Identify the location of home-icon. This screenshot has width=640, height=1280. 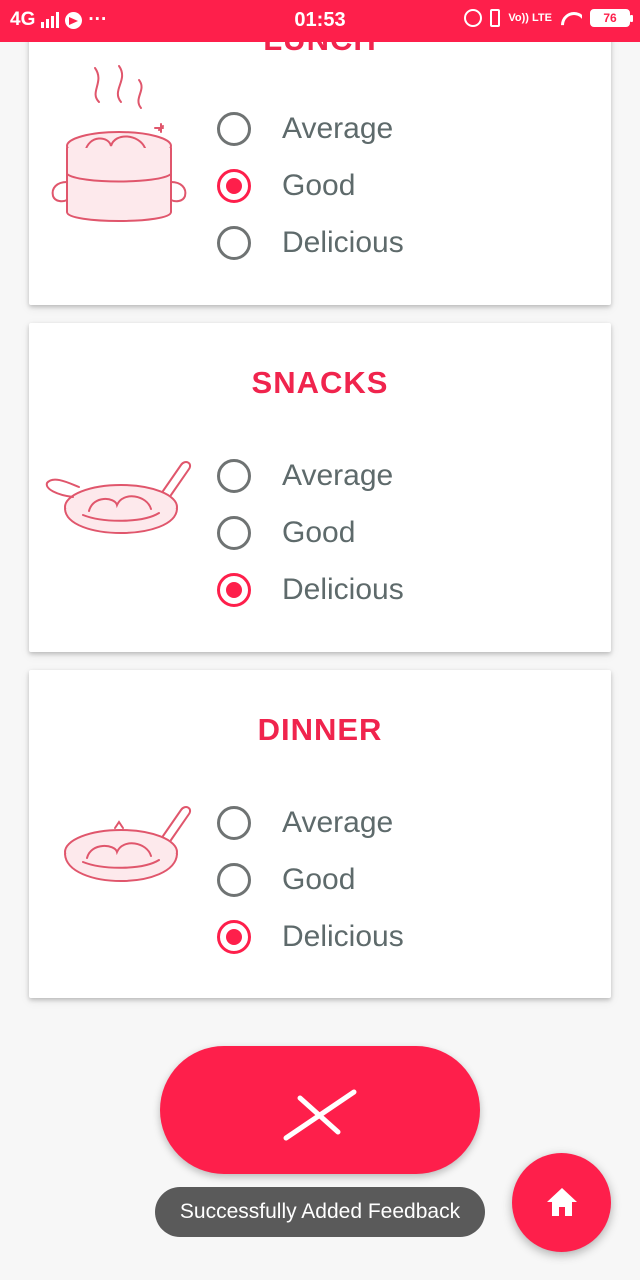
(562, 1202).